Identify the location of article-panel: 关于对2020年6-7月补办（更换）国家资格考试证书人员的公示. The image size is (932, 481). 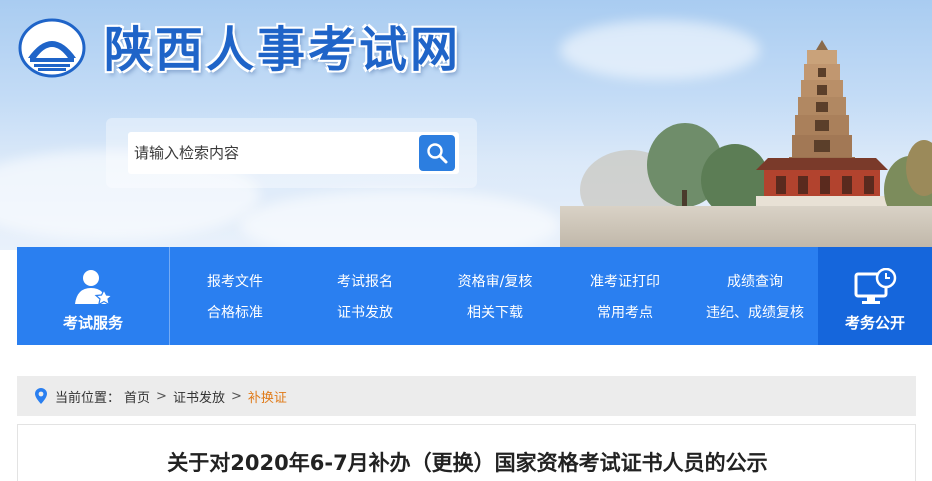
(466, 452).